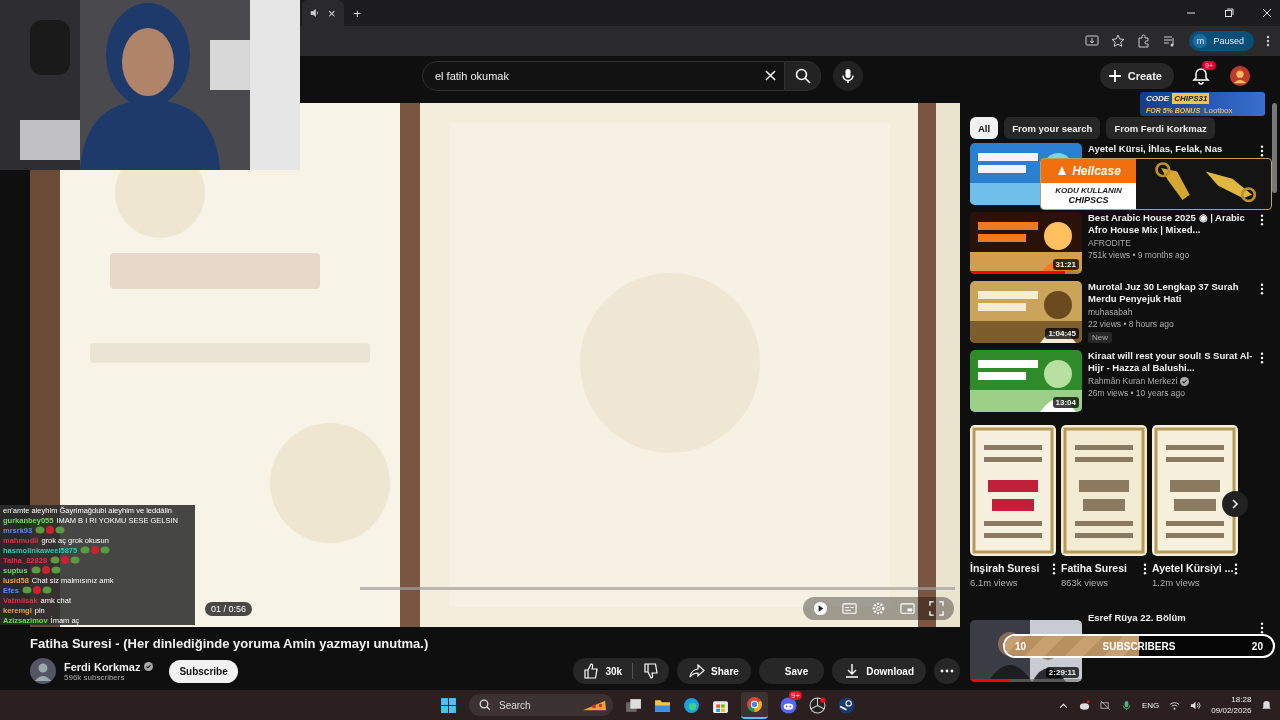 Image resolution: width=1280 pixels, height=720 pixels. What do you see at coordinates (315, 13) in the screenshot?
I see `speaker-icon` at bounding box center [315, 13].